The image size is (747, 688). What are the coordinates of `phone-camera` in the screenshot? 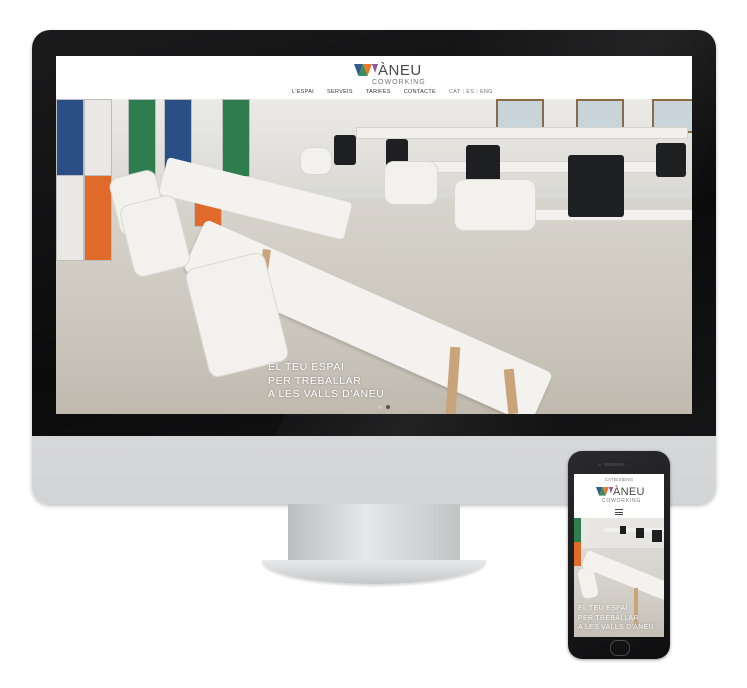 It's located at (599, 464).